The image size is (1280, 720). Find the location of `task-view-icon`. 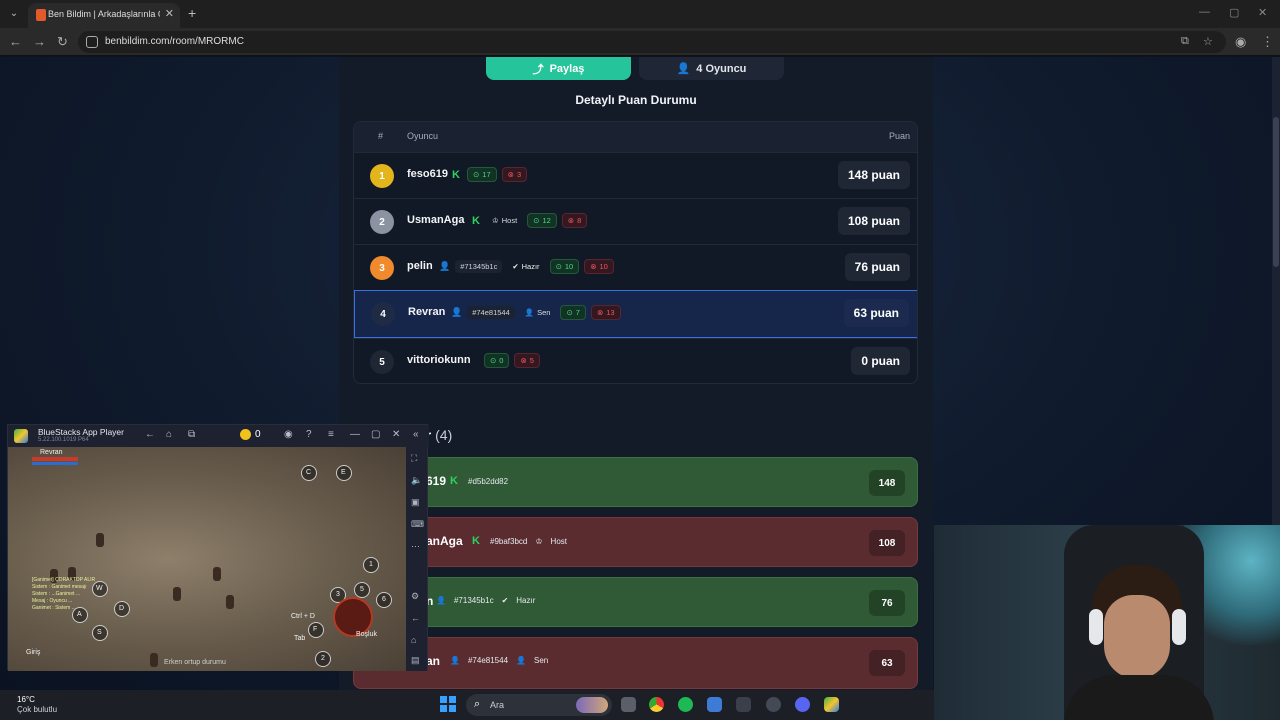

task-view-icon is located at coordinates (628, 704).